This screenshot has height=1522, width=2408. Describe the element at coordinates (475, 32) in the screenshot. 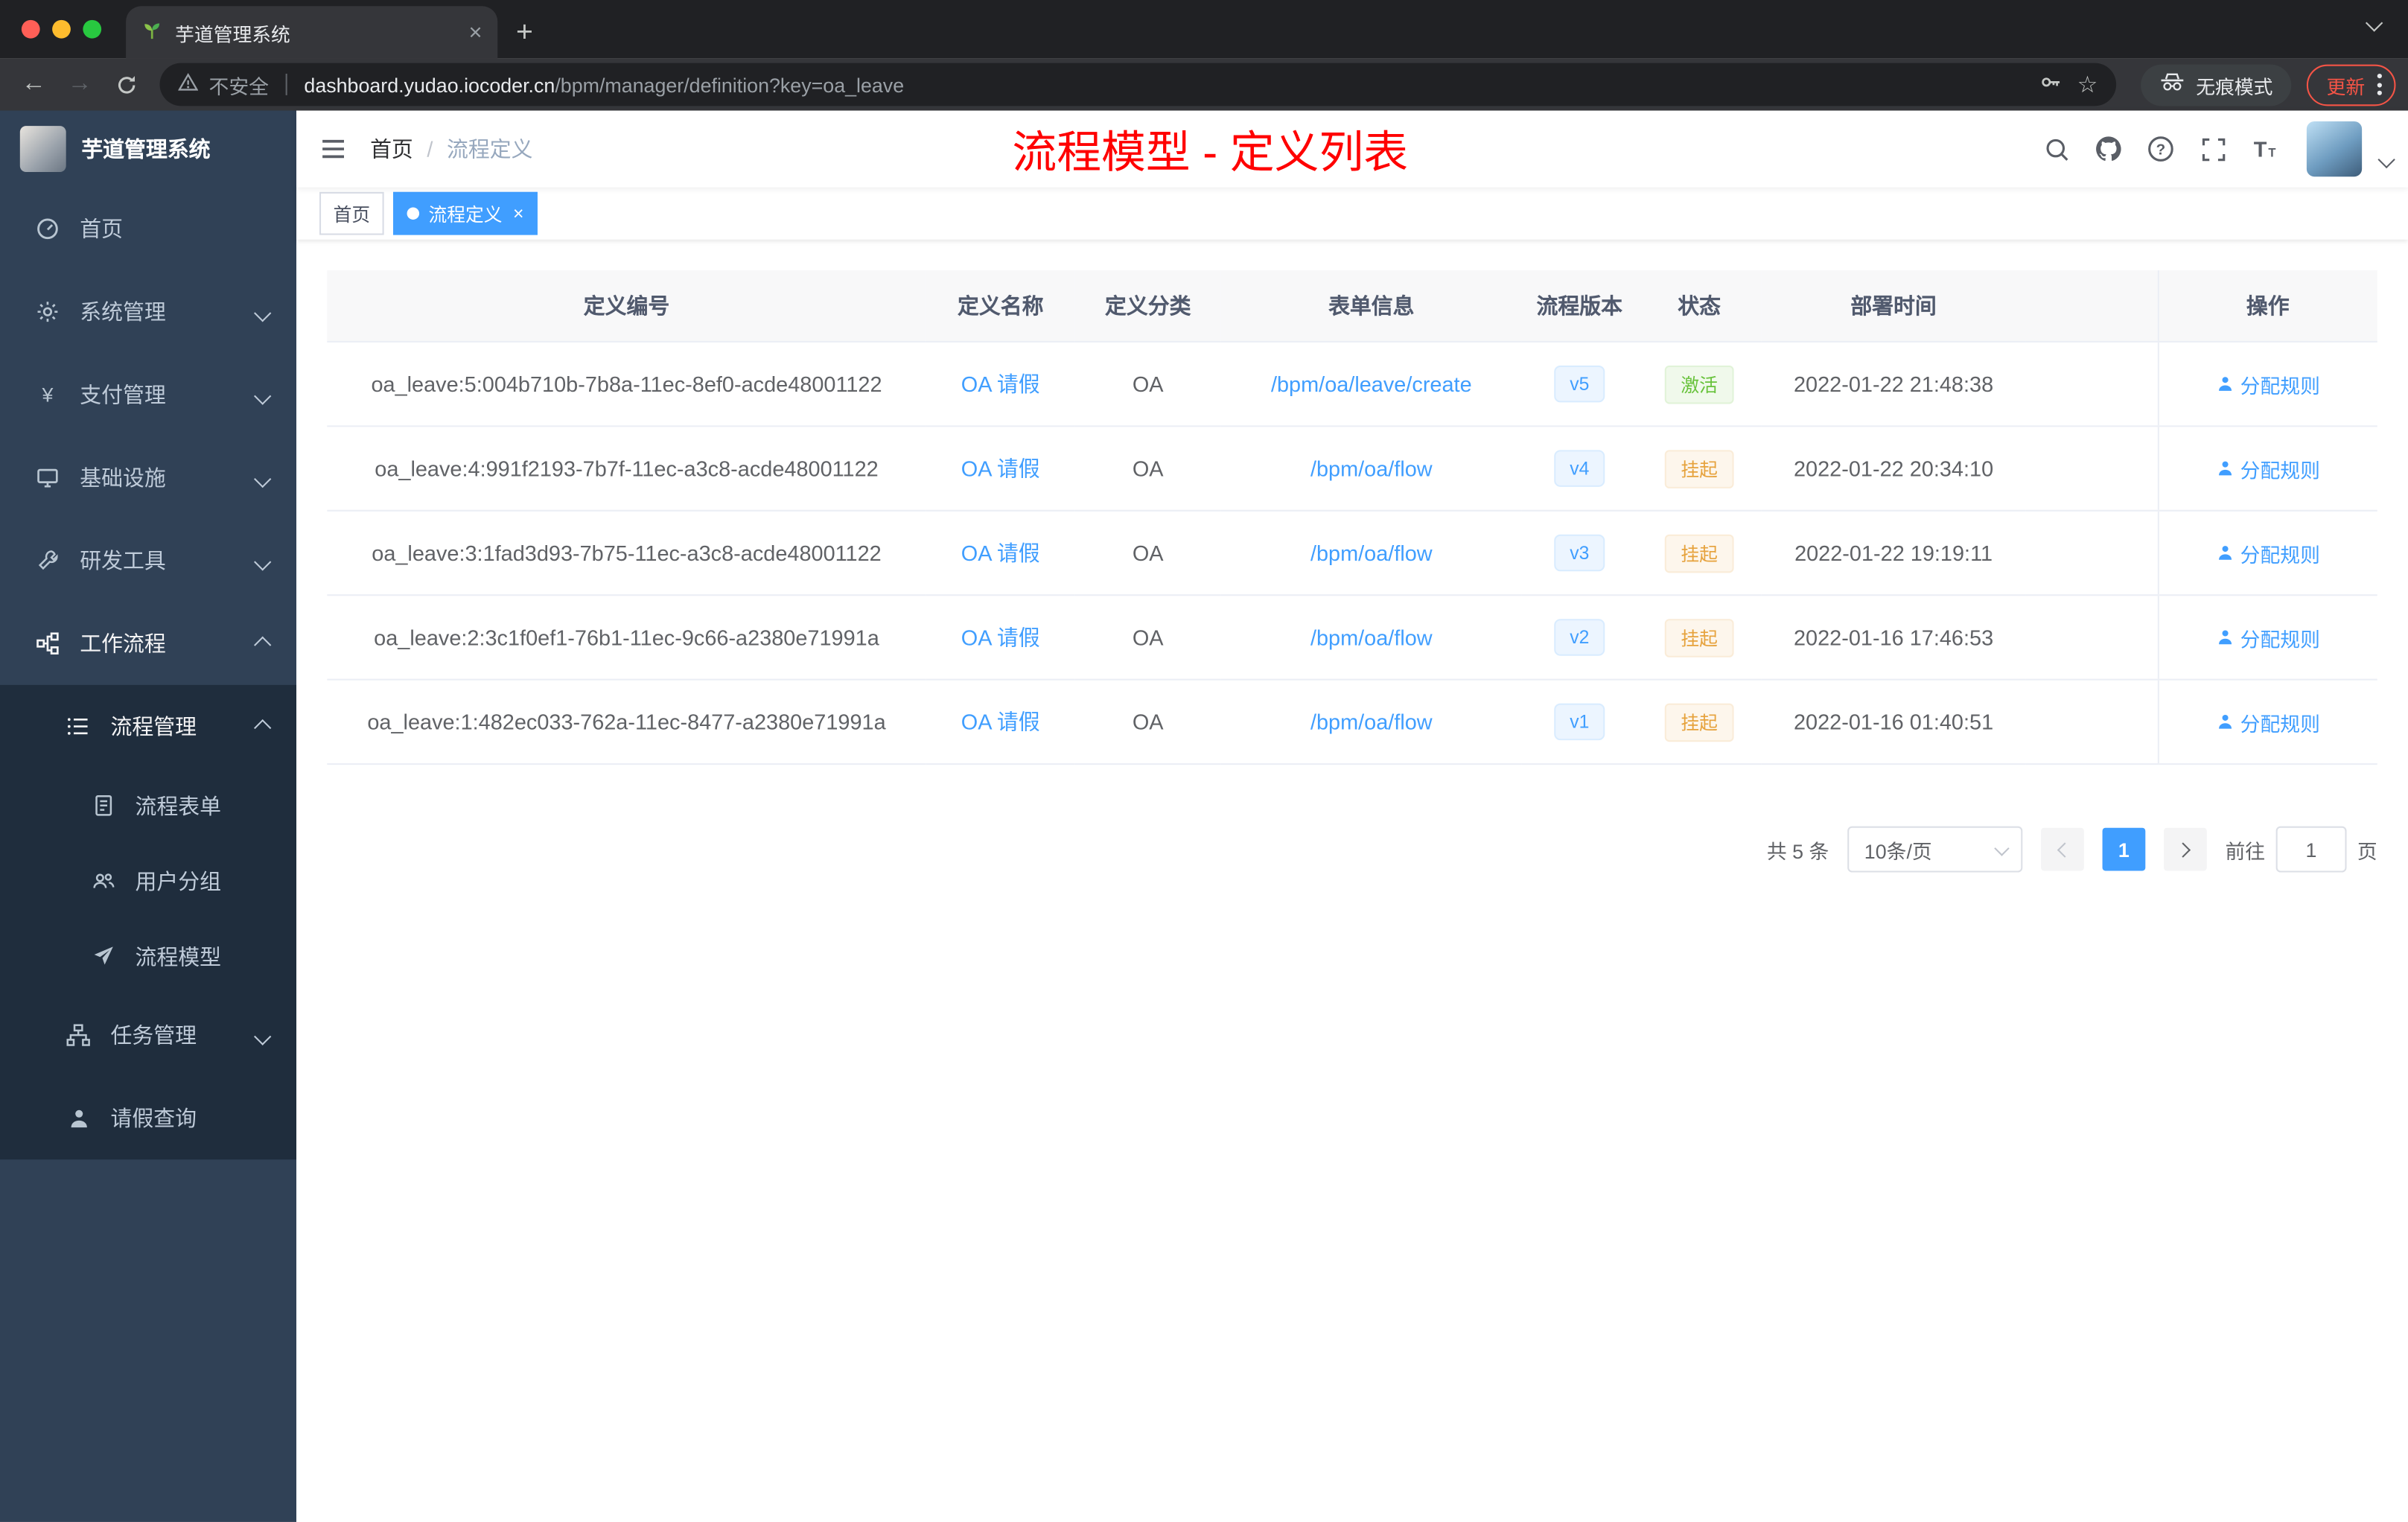

I see `tab-close-icon: ×` at that location.